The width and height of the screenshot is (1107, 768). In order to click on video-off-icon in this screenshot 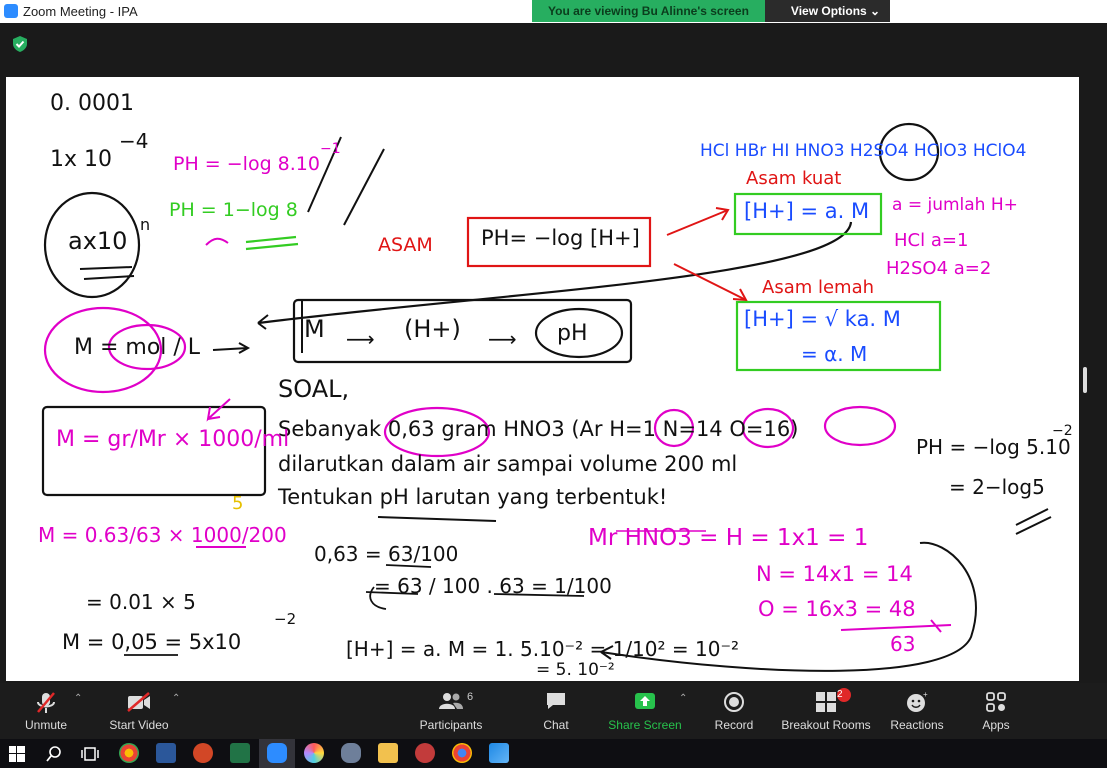, I will do `click(138, 702)`.